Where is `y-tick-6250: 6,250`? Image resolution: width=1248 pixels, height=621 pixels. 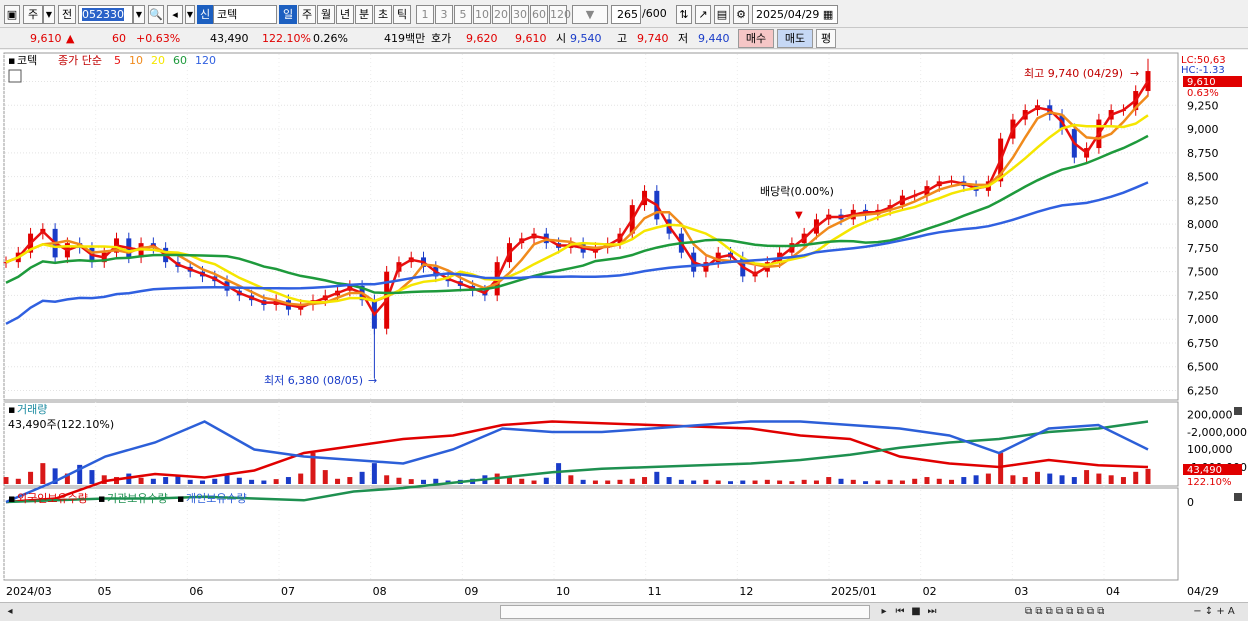 y-tick-6250: 6,250 is located at coordinates (1203, 390).